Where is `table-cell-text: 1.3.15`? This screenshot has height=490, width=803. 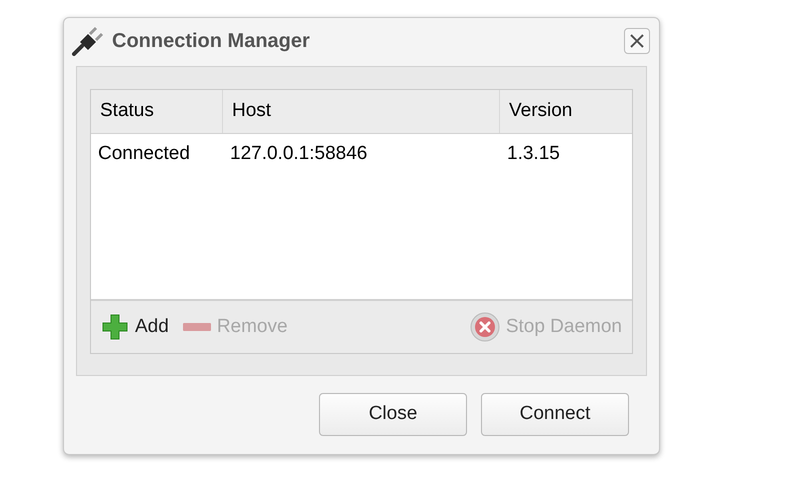
table-cell-text: 1.3.15 is located at coordinates (533, 154).